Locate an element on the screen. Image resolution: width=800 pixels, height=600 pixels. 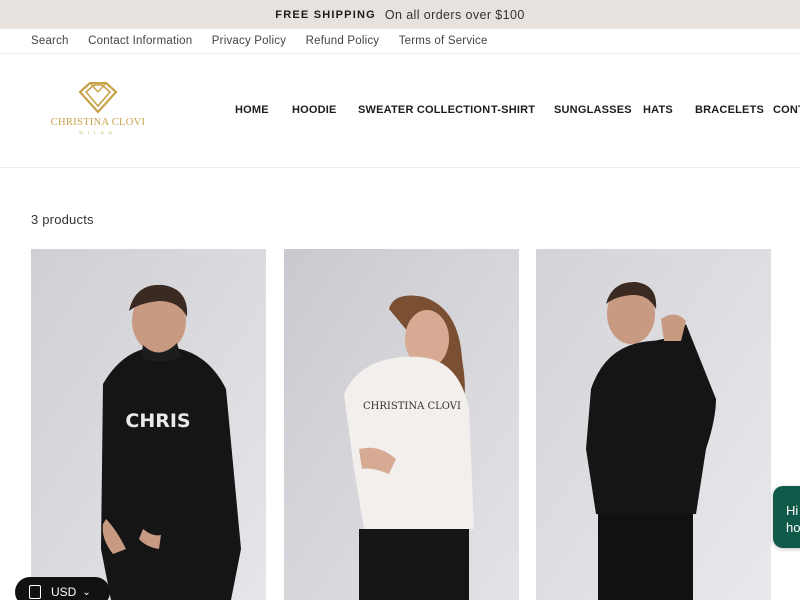
hoodie-print-text: CHRISTINA CLOVI is located at coordinates (412, 406).